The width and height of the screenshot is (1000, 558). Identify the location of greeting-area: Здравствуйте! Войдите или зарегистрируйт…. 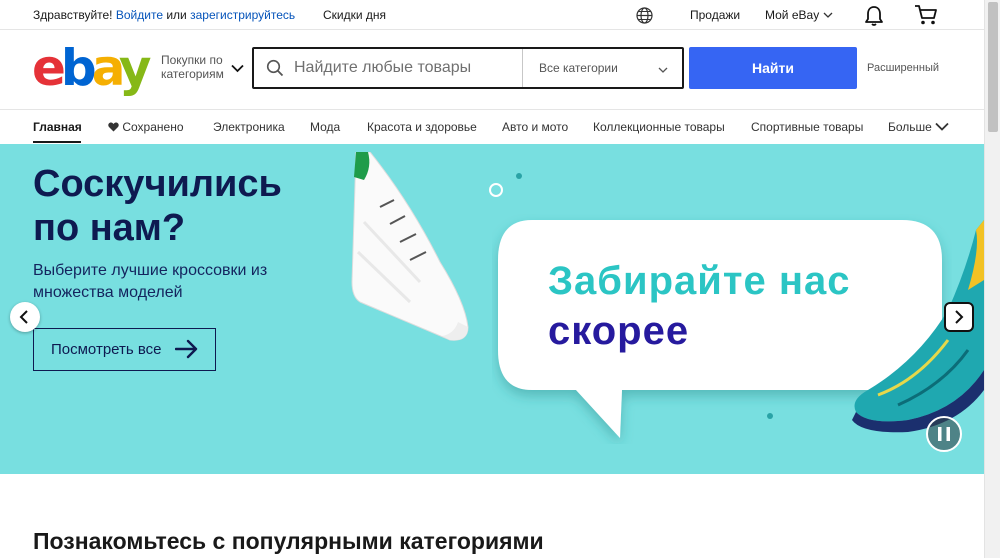
(164, 15).